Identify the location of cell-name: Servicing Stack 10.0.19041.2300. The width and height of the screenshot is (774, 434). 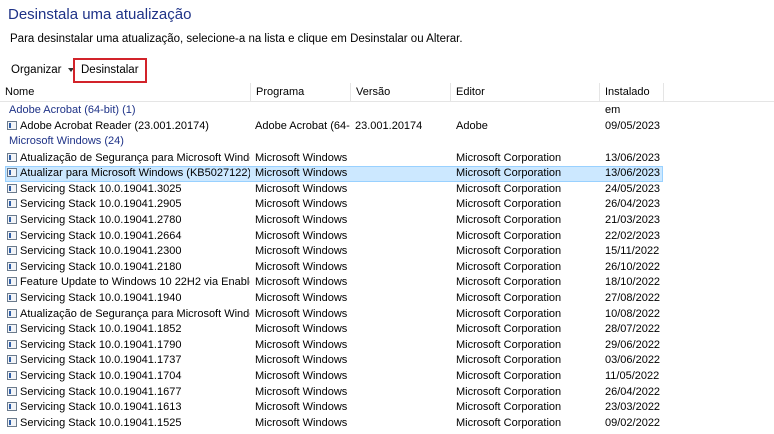
(128, 252).